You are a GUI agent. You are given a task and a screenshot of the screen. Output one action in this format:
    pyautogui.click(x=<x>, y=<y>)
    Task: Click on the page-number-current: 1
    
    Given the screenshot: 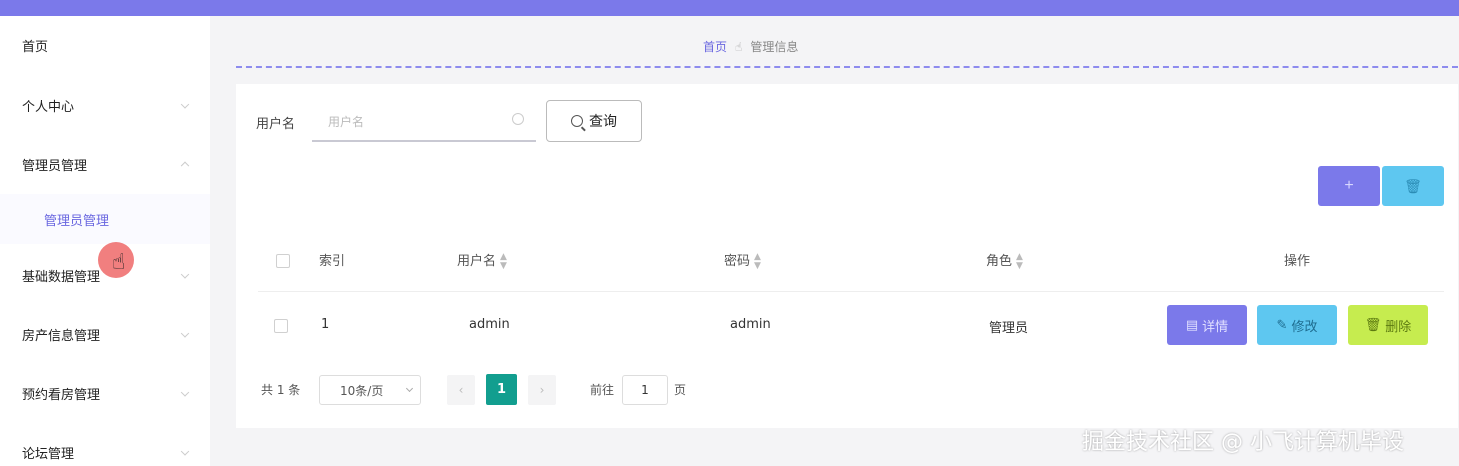 What is the action you would take?
    pyautogui.click(x=501, y=389)
    